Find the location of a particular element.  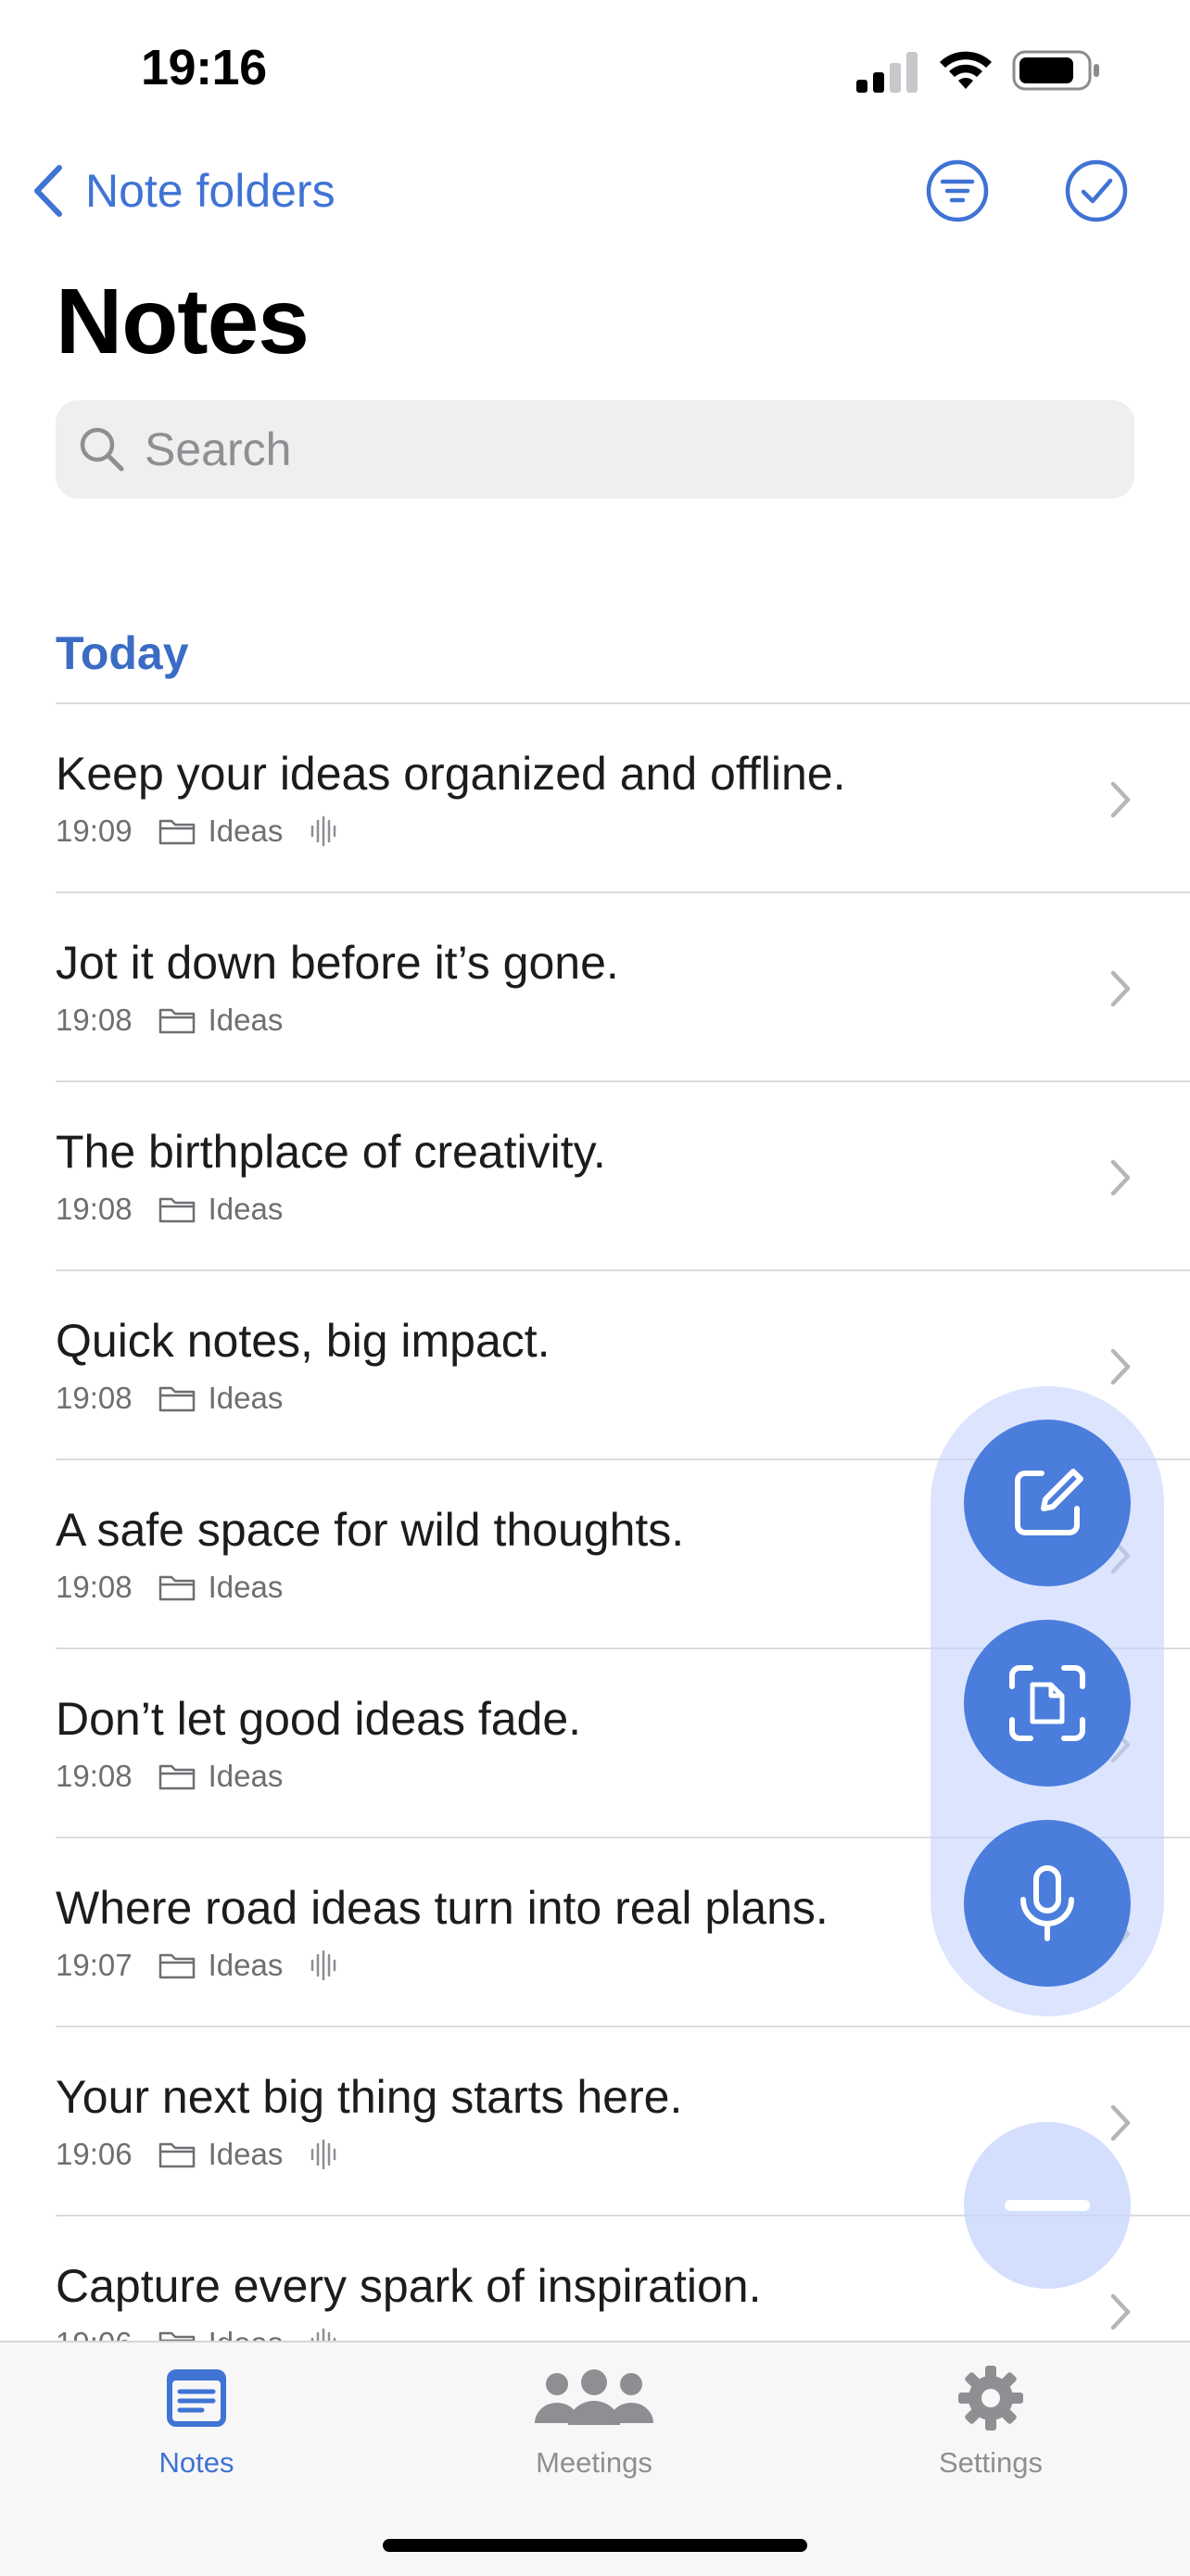

note-time: 19:09 is located at coordinates (94, 831).